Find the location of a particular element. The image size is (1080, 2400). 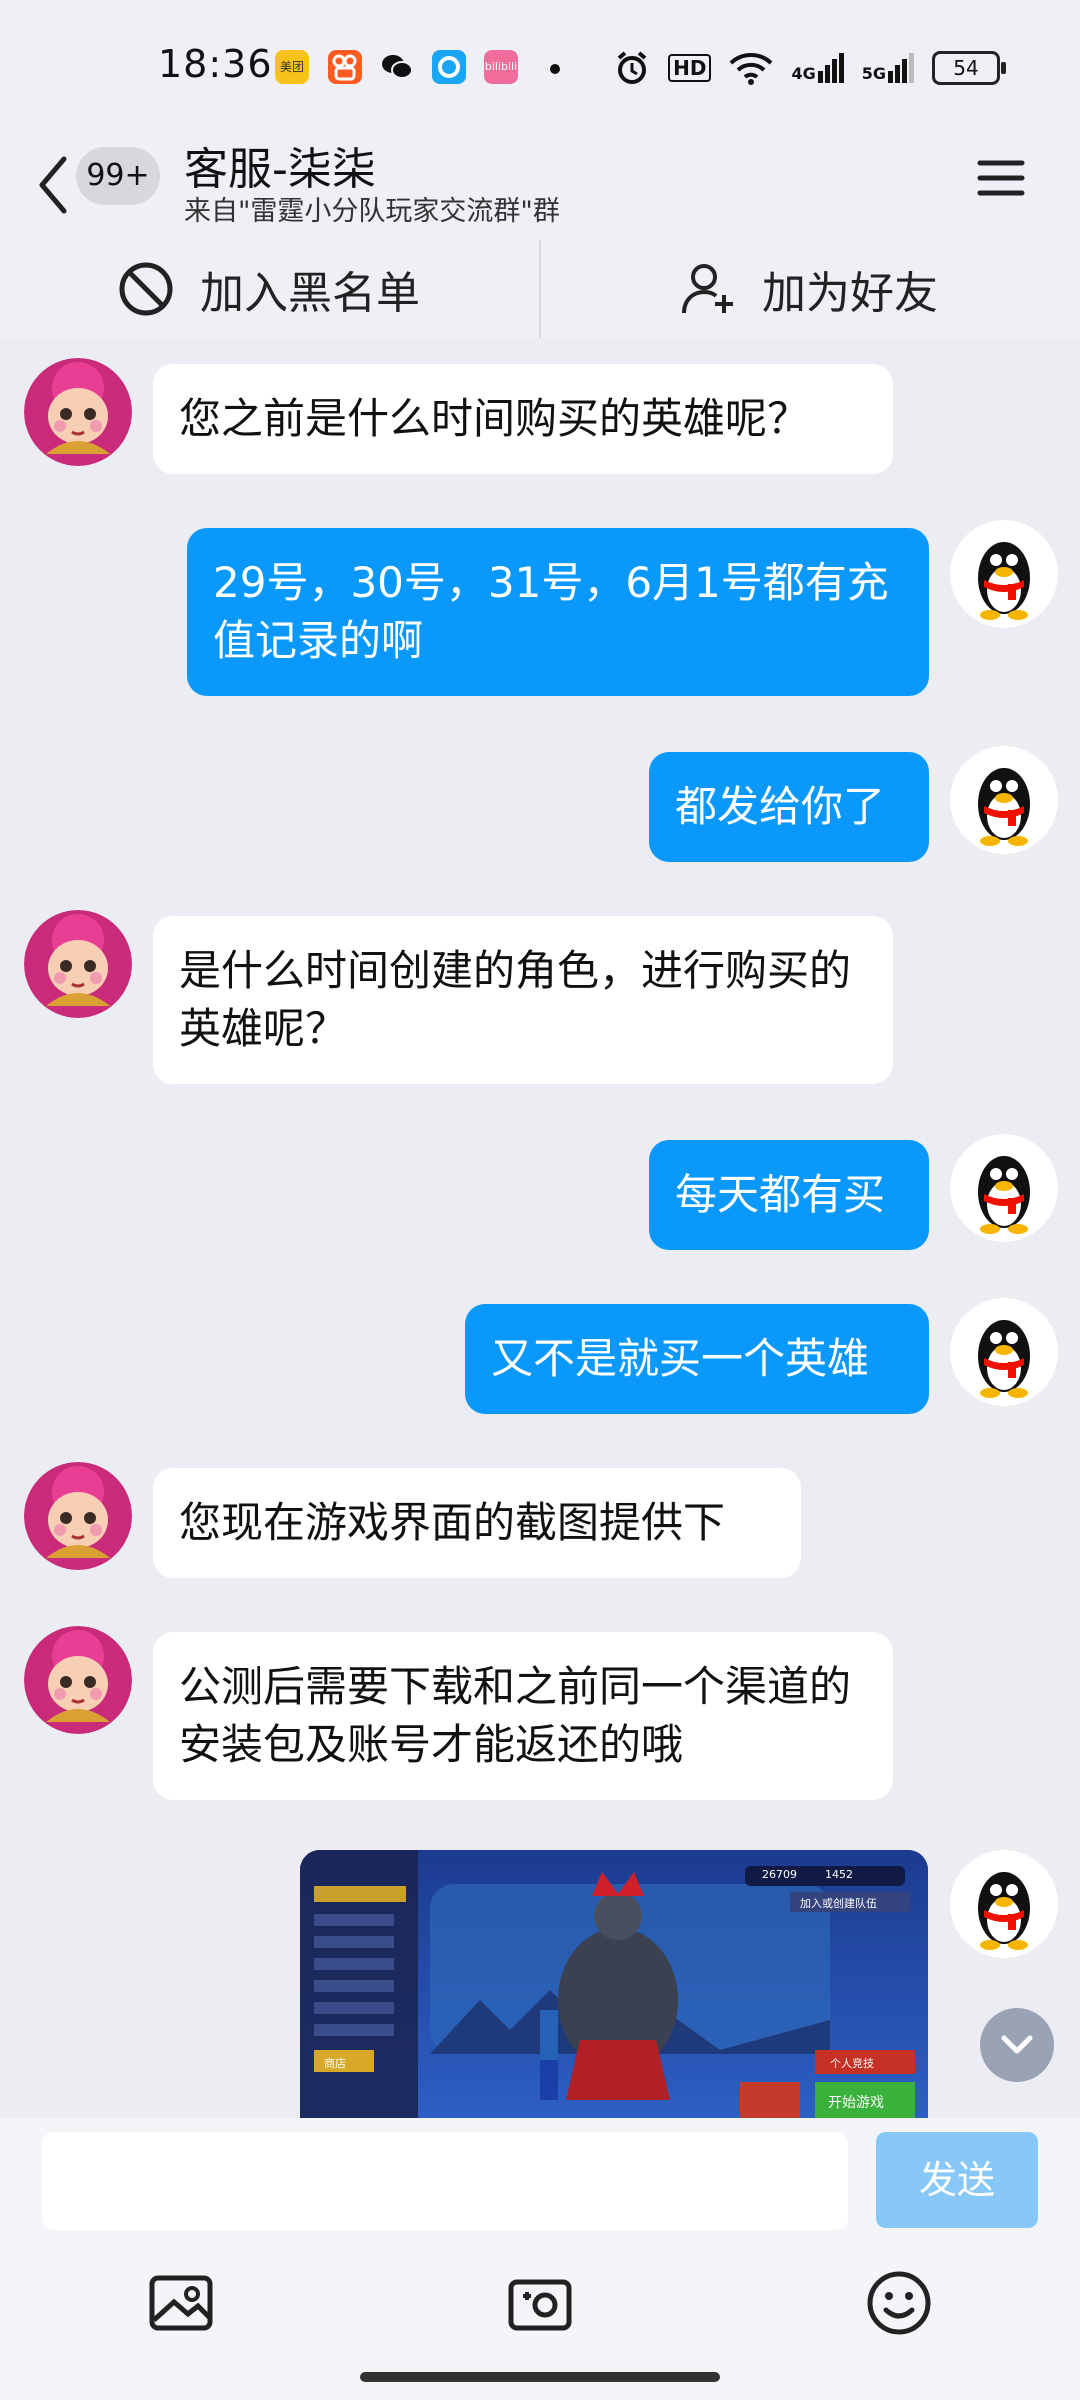

signal-5g-icon: 5G is located at coordinates (888, 68).